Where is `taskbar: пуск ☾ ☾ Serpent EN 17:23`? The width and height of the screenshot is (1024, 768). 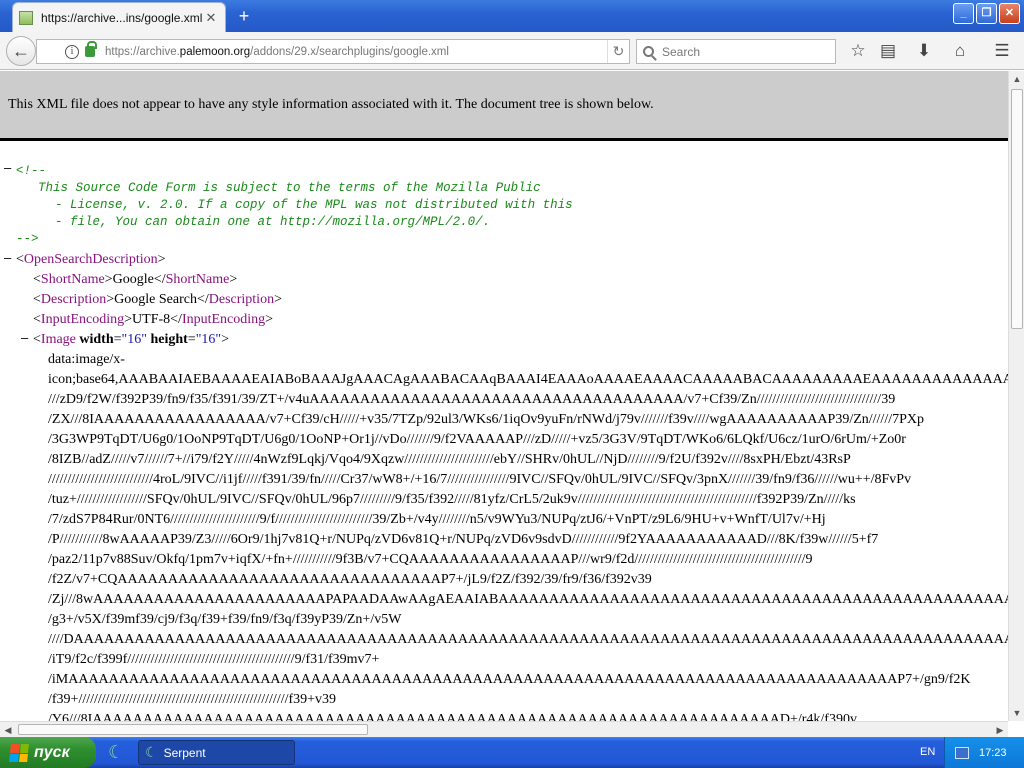 taskbar: пуск ☾ ☾ Serpent EN 17:23 is located at coordinates (512, 752).